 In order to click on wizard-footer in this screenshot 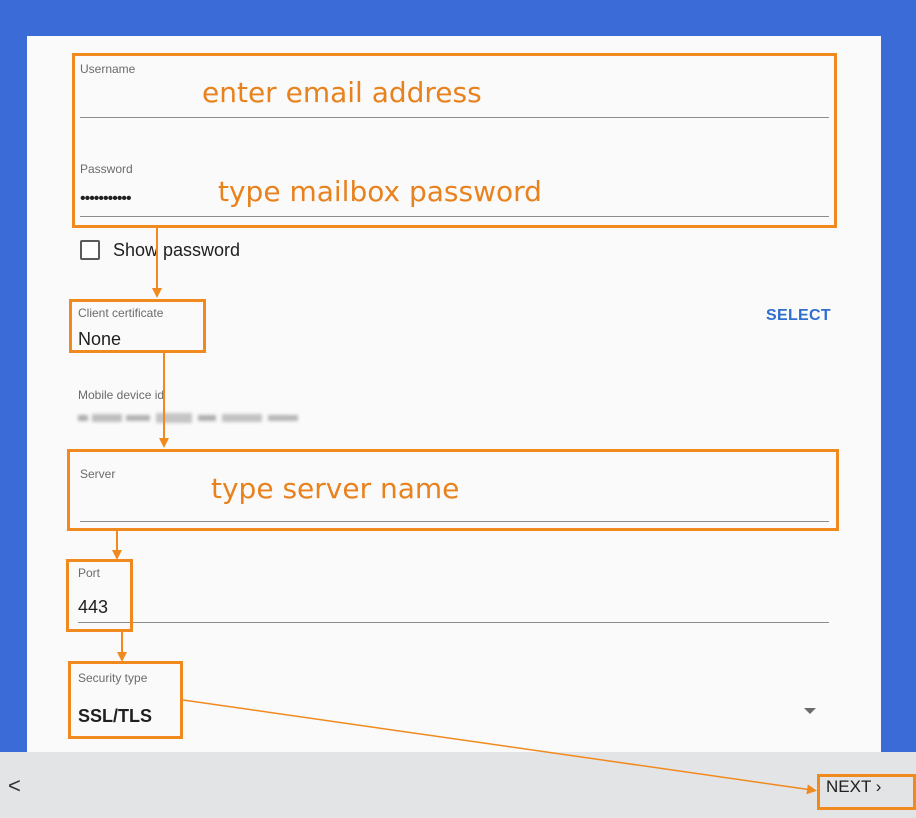, I will do `click(458, 785)`.